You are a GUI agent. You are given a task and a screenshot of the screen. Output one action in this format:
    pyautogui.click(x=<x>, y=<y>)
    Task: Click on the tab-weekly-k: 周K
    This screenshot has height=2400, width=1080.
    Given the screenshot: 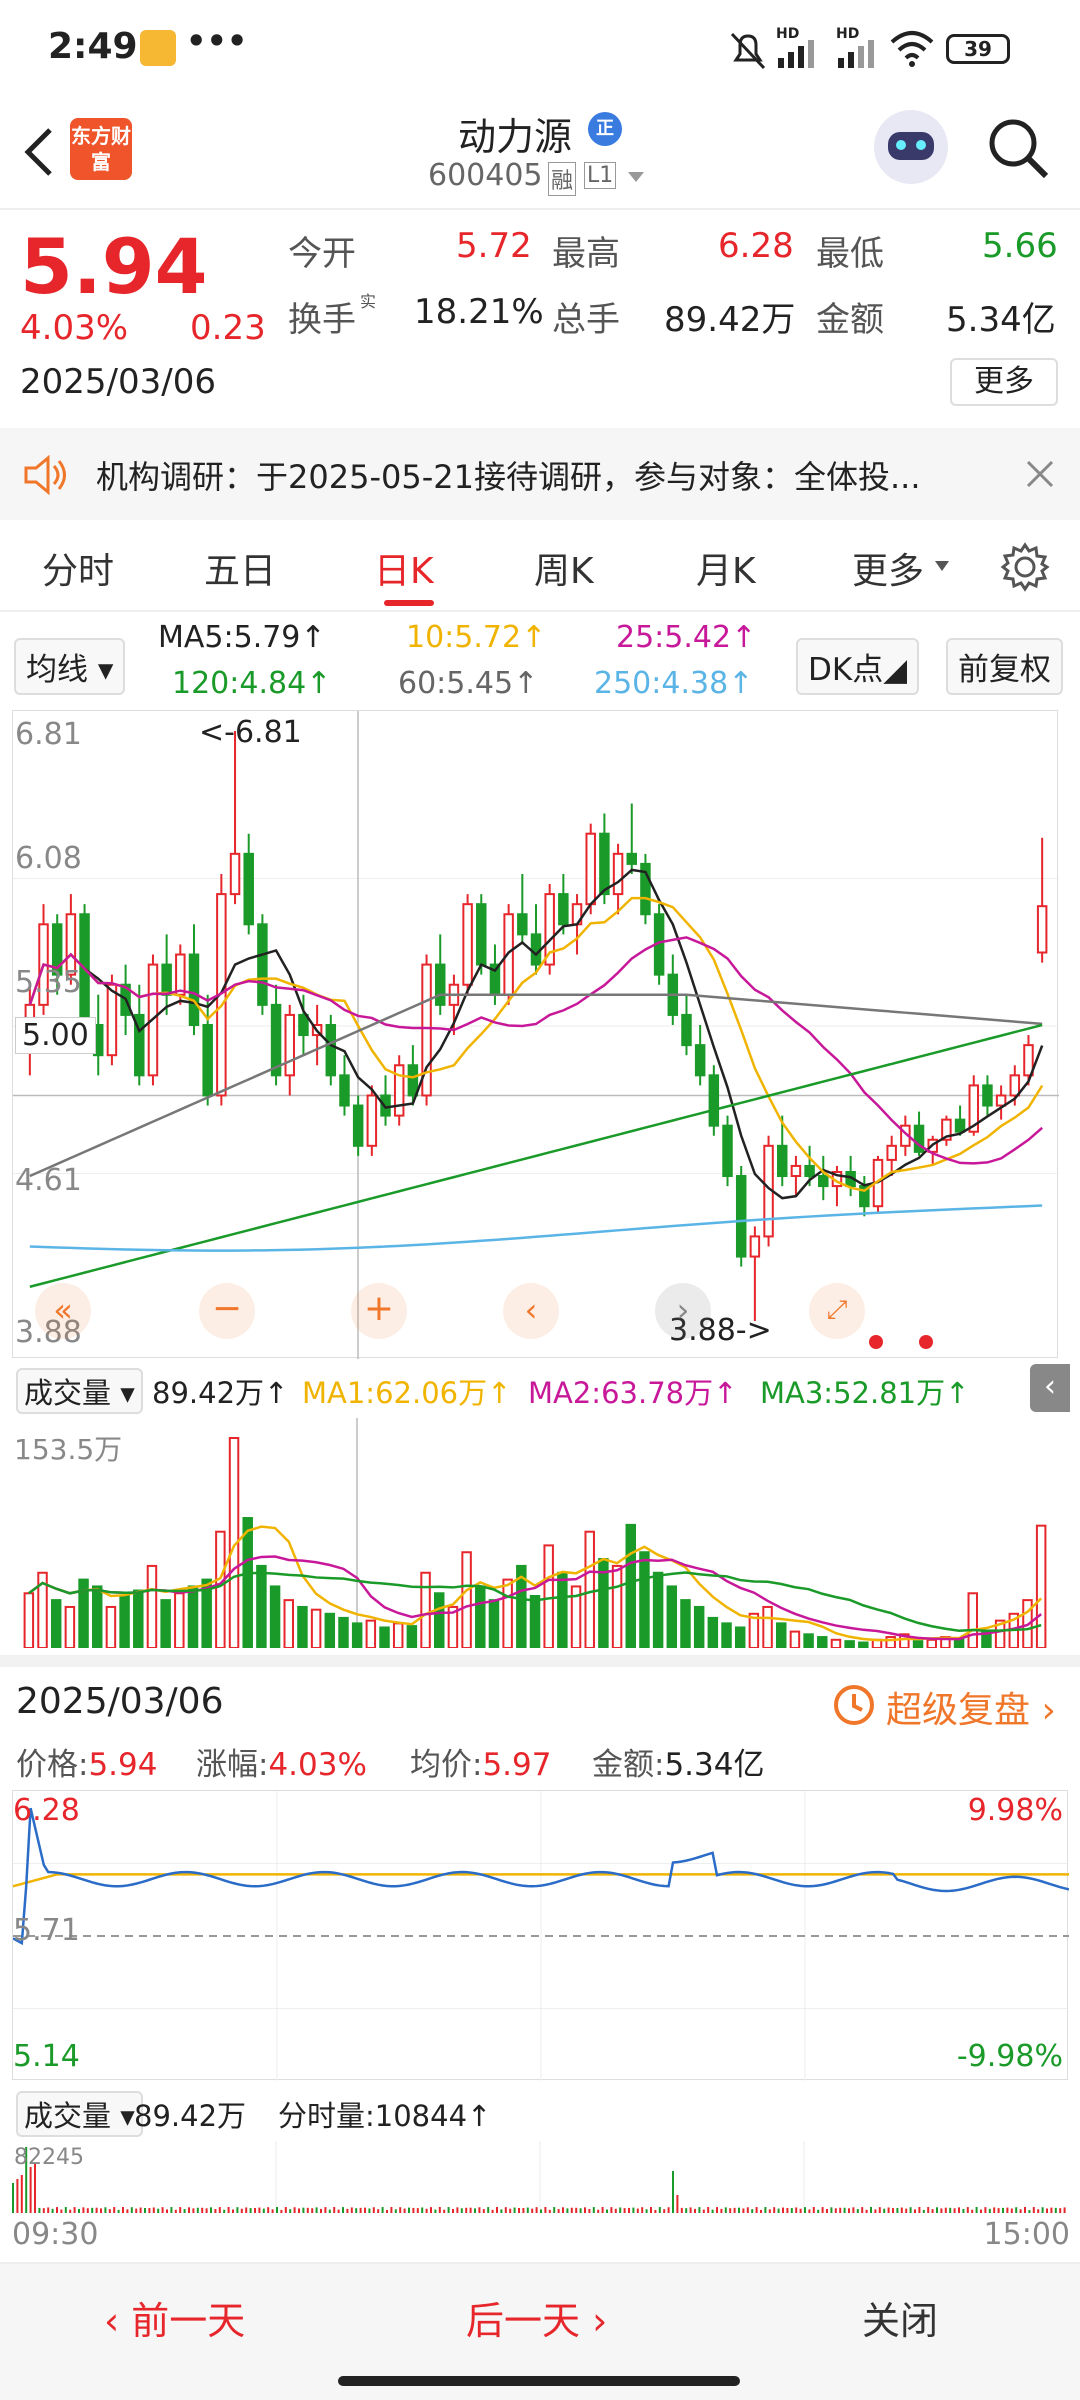 What is the action you would take?
    pyautogui.click(x=564, y=568)
    